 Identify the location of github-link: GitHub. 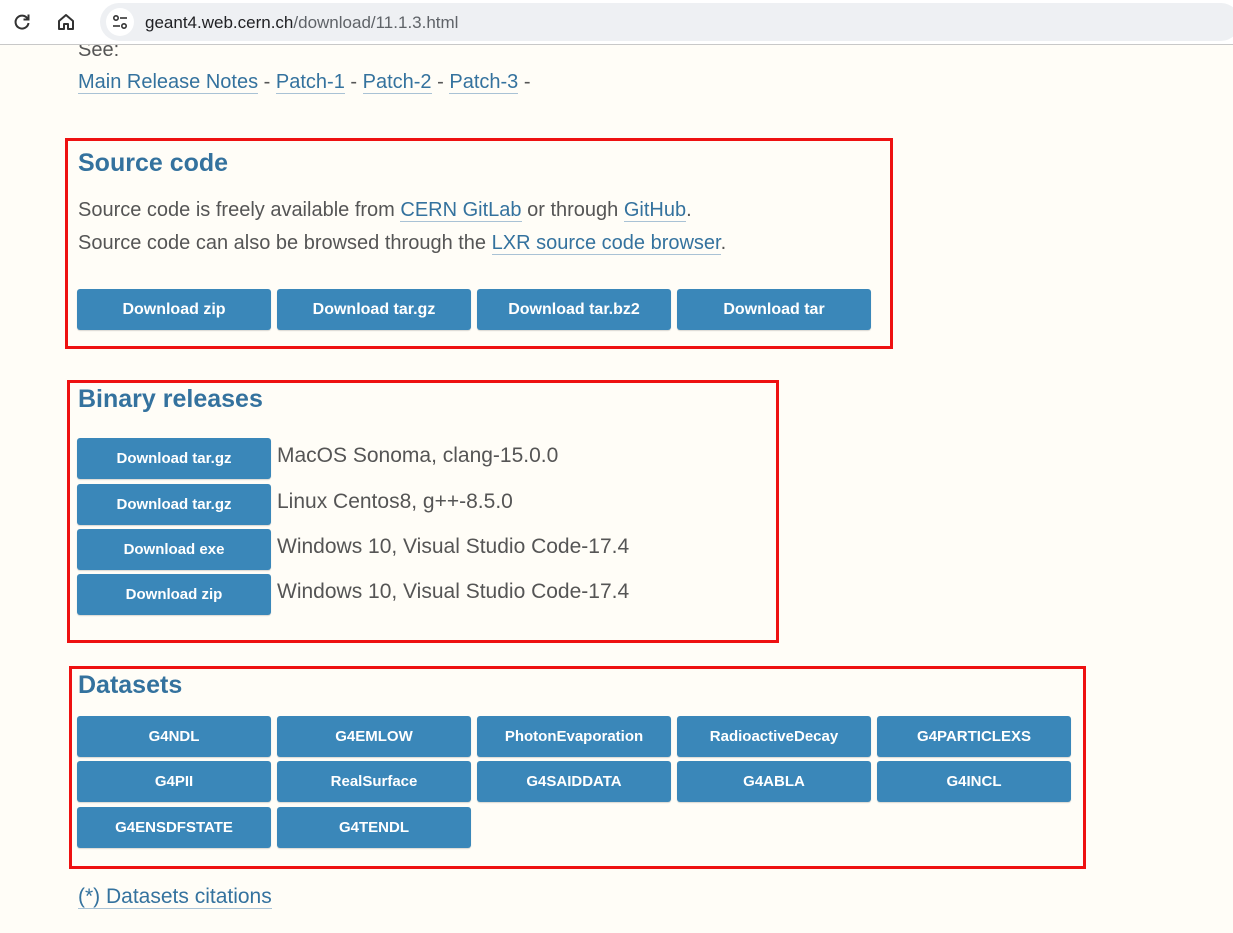
(655, 210).